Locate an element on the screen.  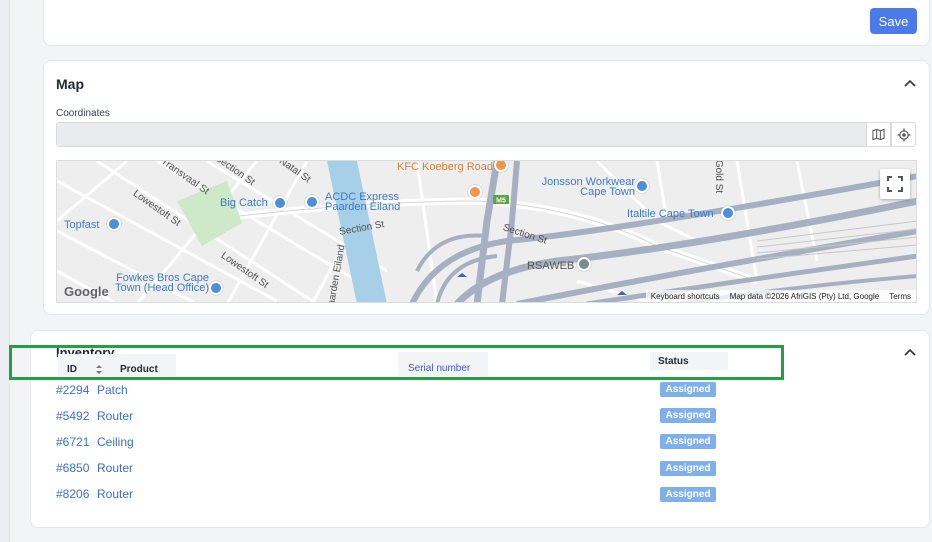
google-logo: Google is located at coordinates (86, 291).